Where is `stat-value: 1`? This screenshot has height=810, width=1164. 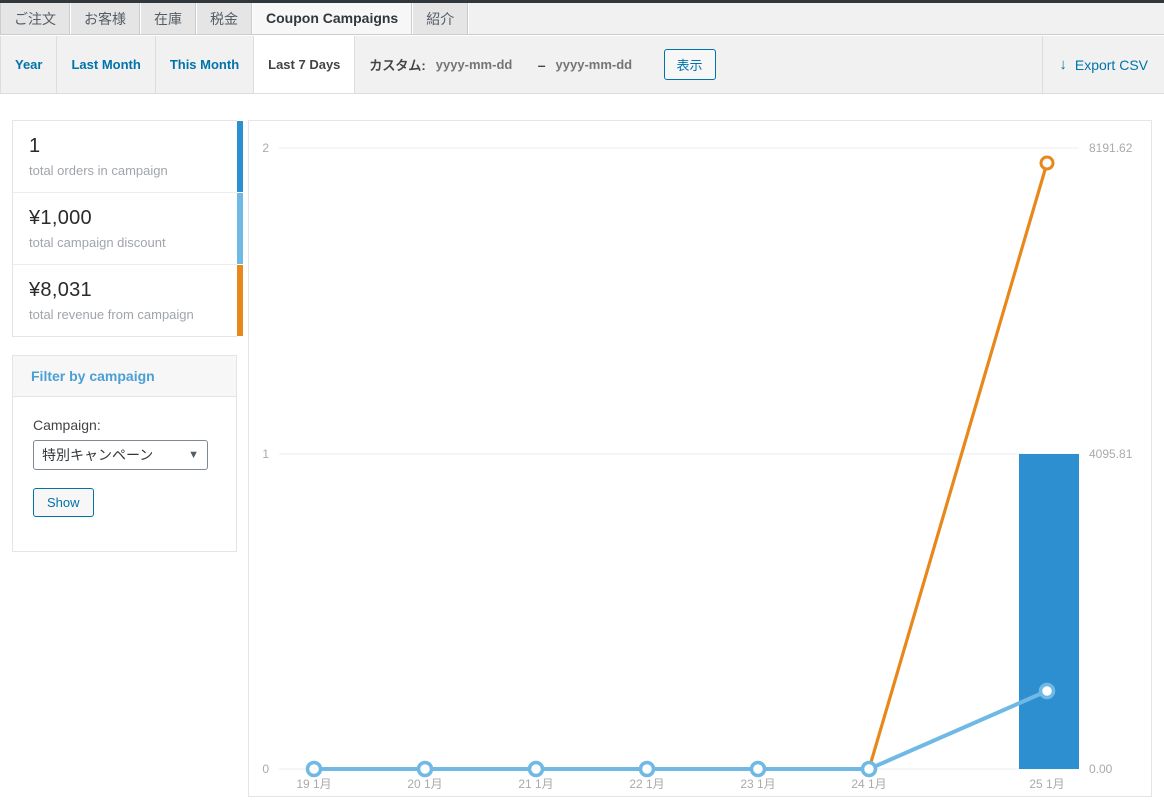 stat-value: 1 is located at coordinates (35, 146).